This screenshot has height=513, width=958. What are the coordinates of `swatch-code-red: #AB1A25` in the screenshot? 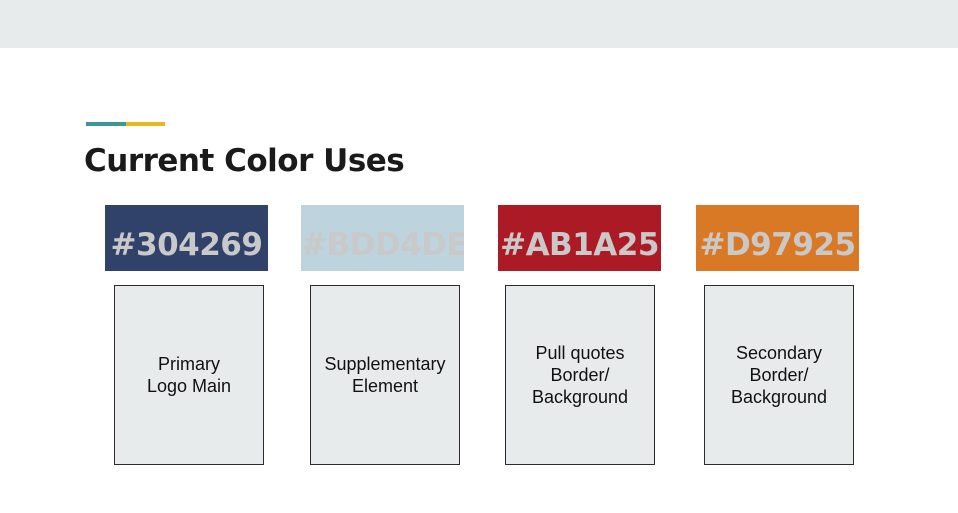 It's located at (579, 245).